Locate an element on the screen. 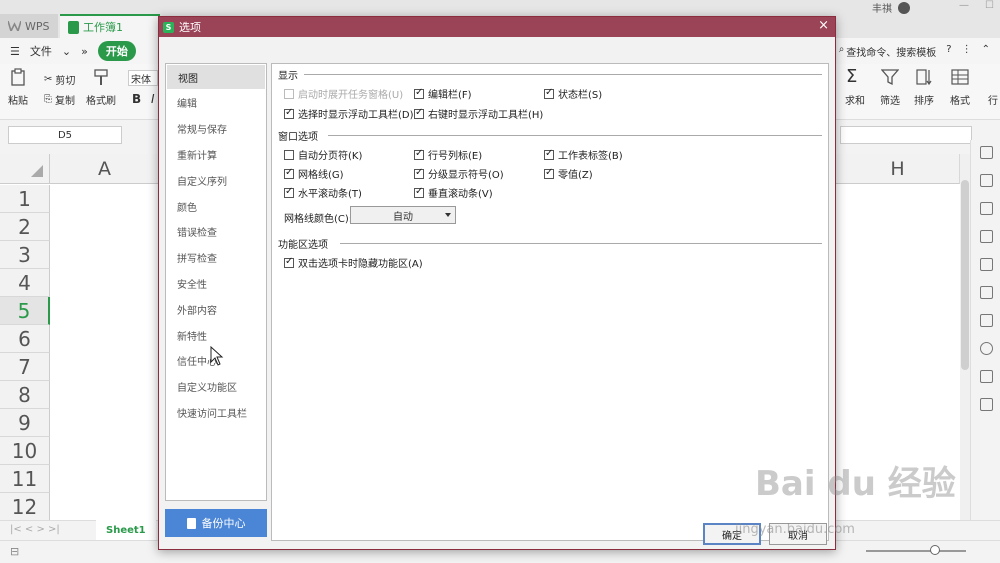 This screenshot has height=563, width=1000. option-expand-taskpane: 启动时展开任务窗格(U) is located at coordinates (343, 93).